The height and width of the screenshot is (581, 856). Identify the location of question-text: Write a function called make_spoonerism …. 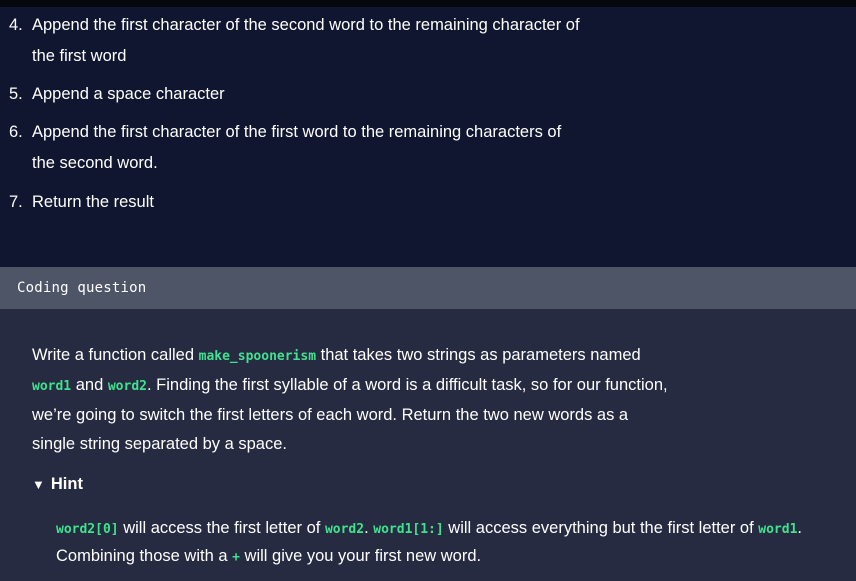
(350, 399).